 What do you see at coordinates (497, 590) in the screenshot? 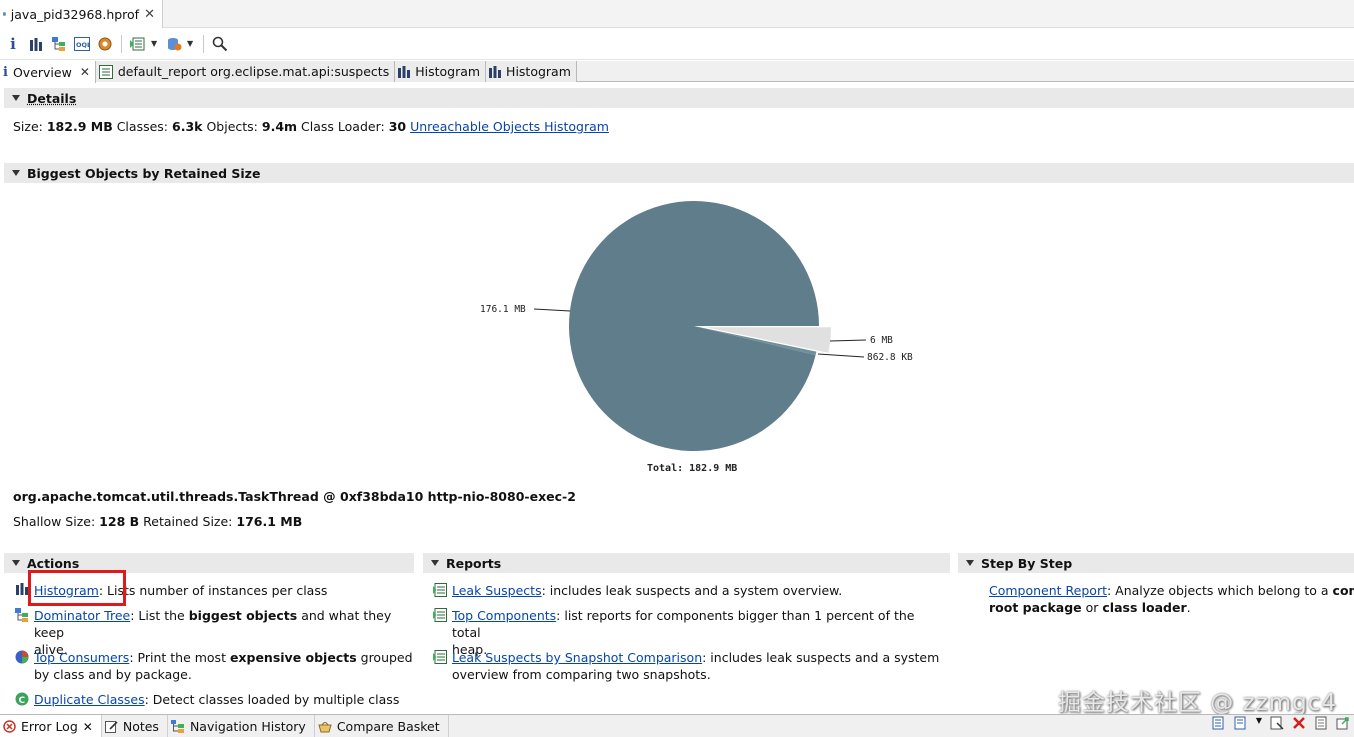
I see `leak-suspects-link: Leak Suspects` at bounding box center [497, 590].